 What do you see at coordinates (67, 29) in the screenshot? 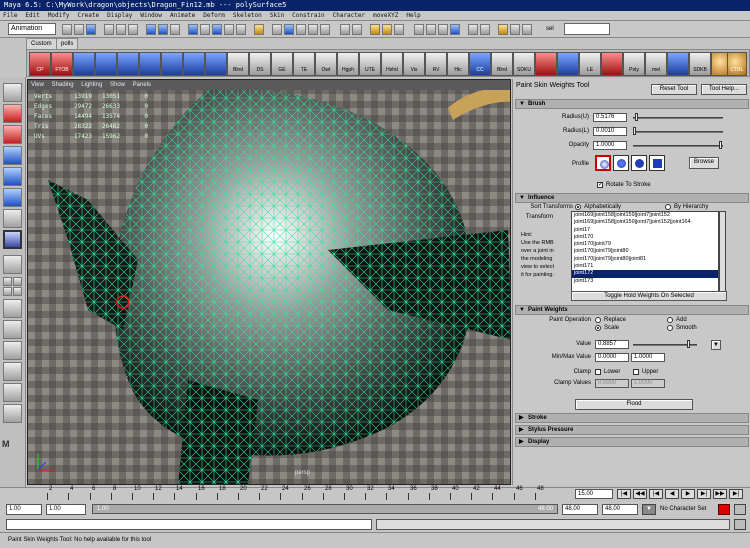
I see `new-scene-icon` at bounding box center [67, 29].